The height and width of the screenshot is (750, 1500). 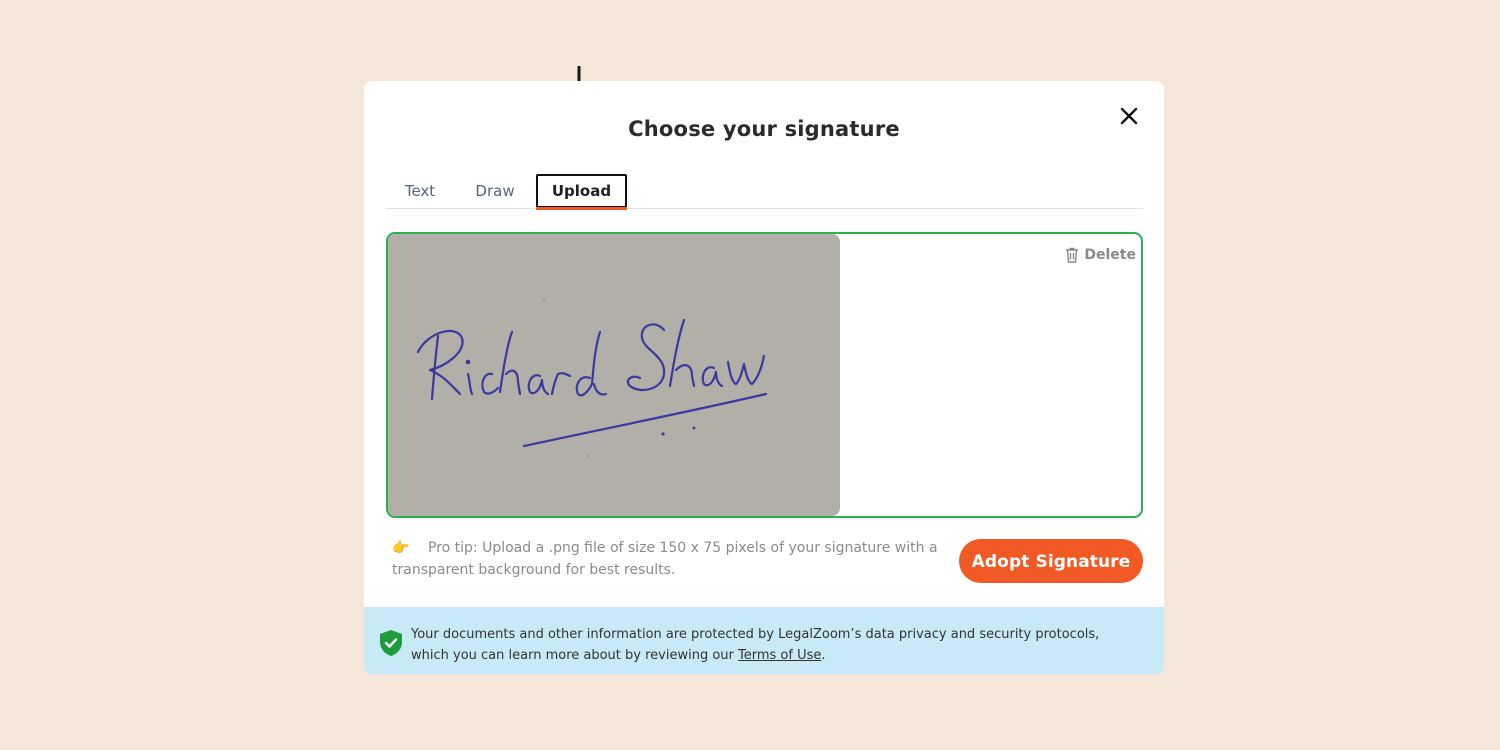 What do you see at coordinates (581, 191) in the screenshot?
I see `tab-upload: Upload` at bounding box center [581, 191].